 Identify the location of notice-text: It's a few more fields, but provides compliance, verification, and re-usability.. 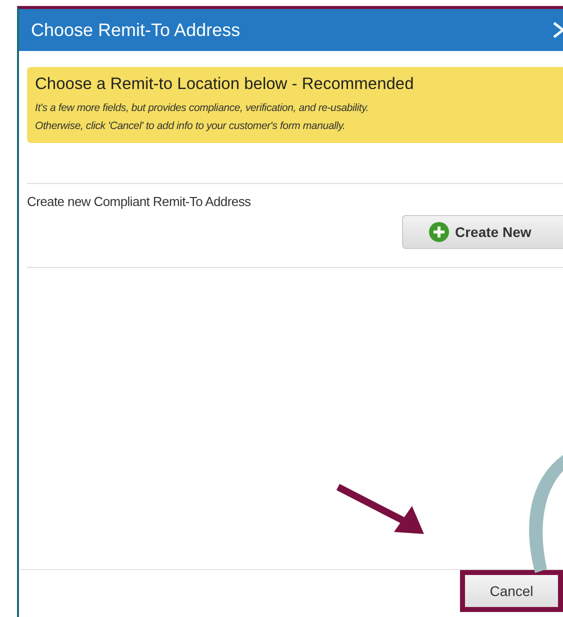
(202, 108).